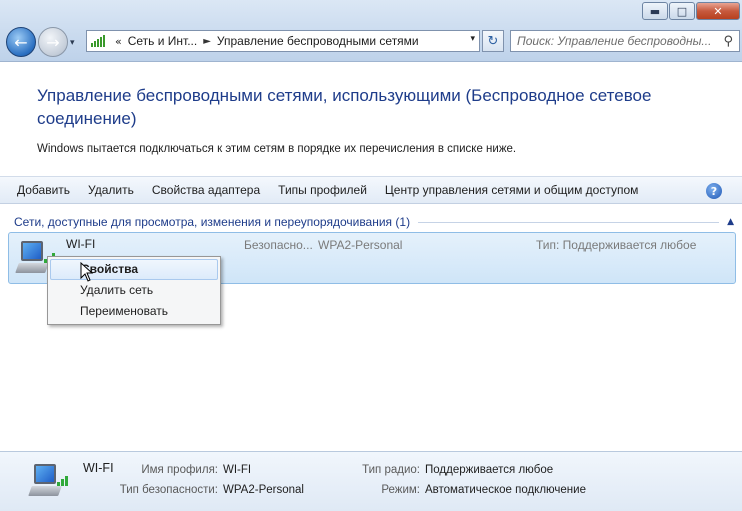  Describe the element at coordinates (43, 190) in the screenshot. I see `add-button: Добавить` at that location.